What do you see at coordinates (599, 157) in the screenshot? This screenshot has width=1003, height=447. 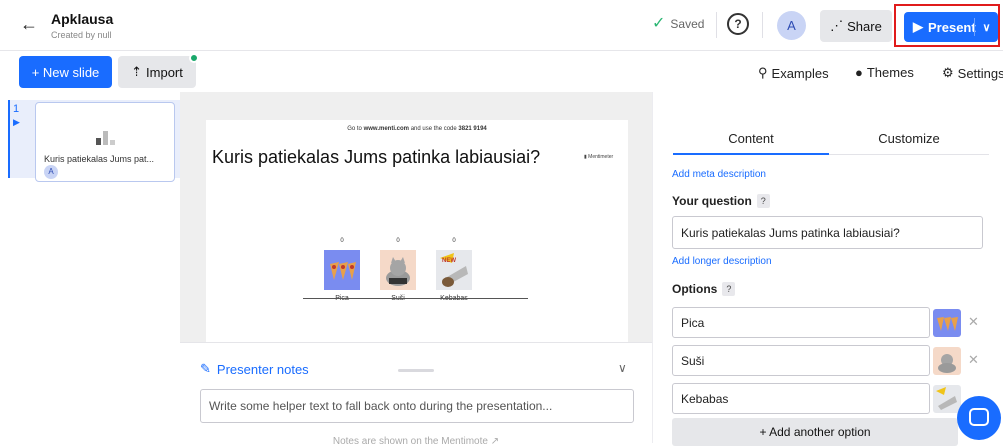 I see `mentimeter-logo: ▮ Mentimeter` at bounding box center [599, 157].